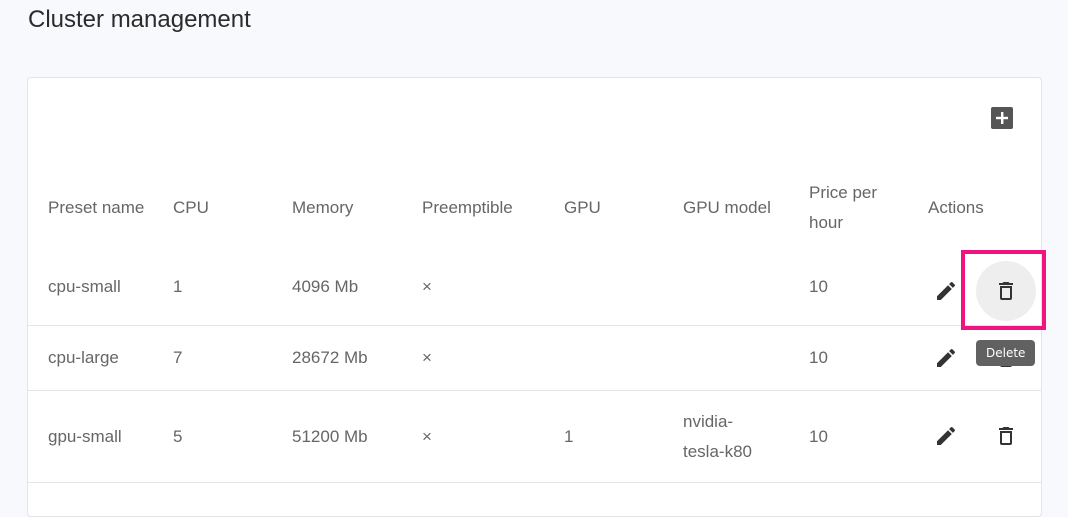 This screenshot has height=517, width=1068. What do you see at coordinates (330, 436) in the screenshot?
I see `cell-memory: 51200 Mb` at bounding box center [330, 436].